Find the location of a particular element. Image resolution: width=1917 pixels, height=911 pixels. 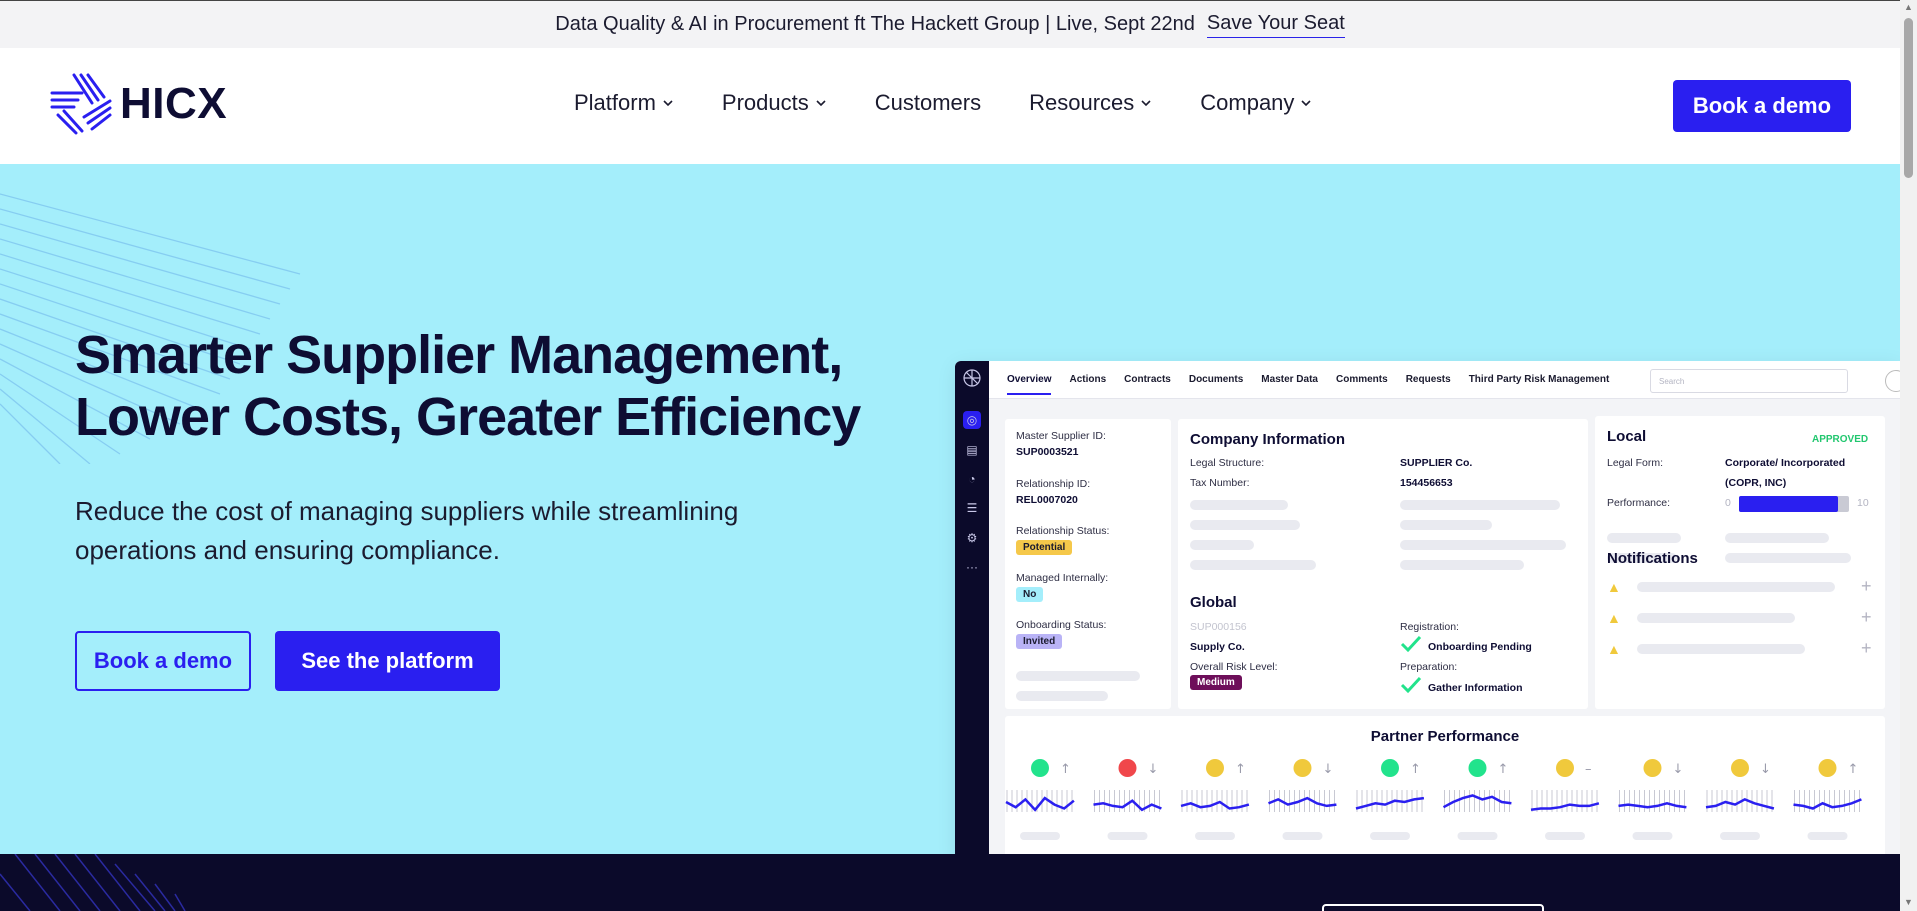

nav-item-label: Customers is located at coordinates (928, 102).